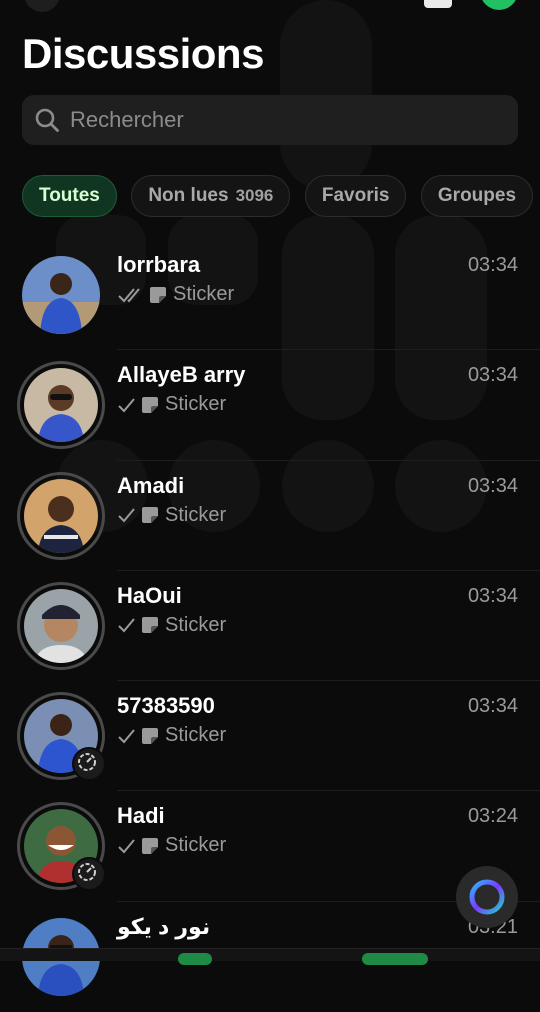 Image resolution: width=540 pixels, height=1012 pixels. I want to click on chat-name: Amadi, so click(151, 485).